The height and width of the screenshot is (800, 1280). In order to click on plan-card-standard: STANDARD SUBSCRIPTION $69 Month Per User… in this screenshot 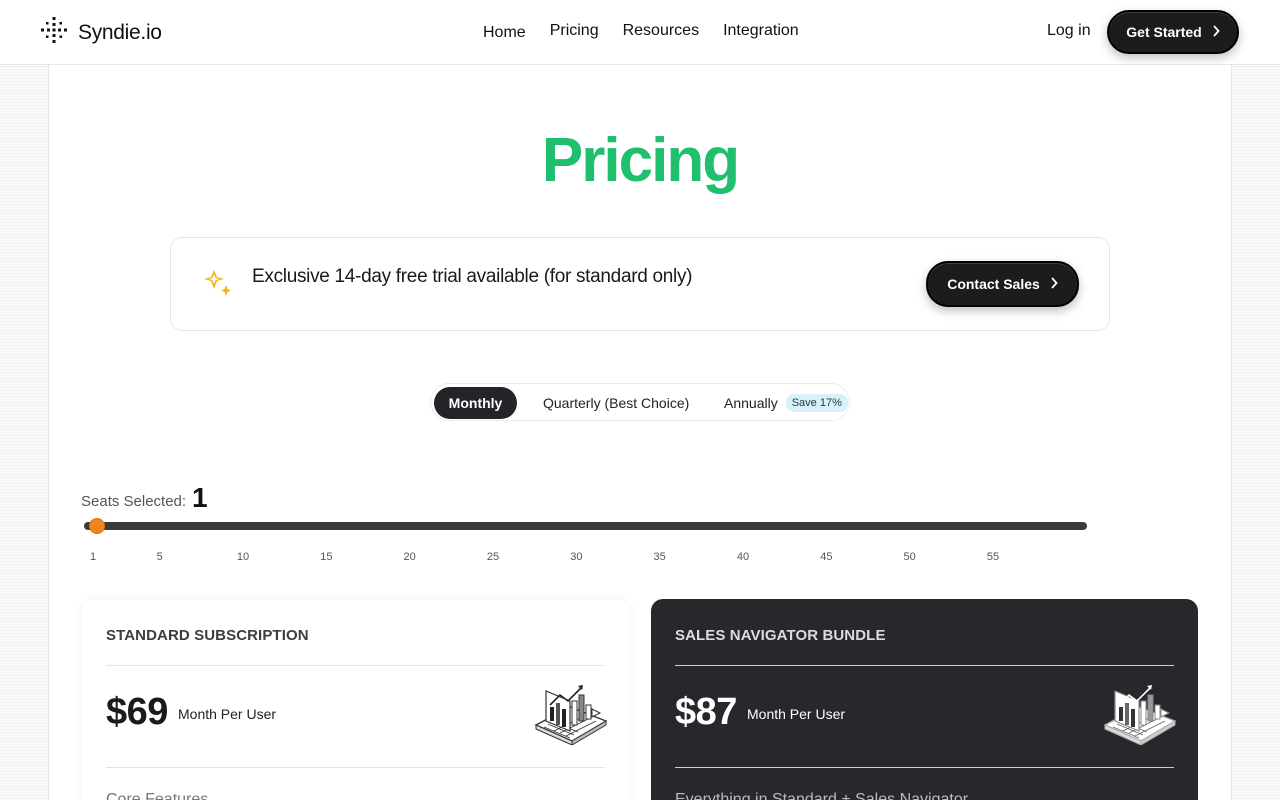, I will do `click(355, 699)`.